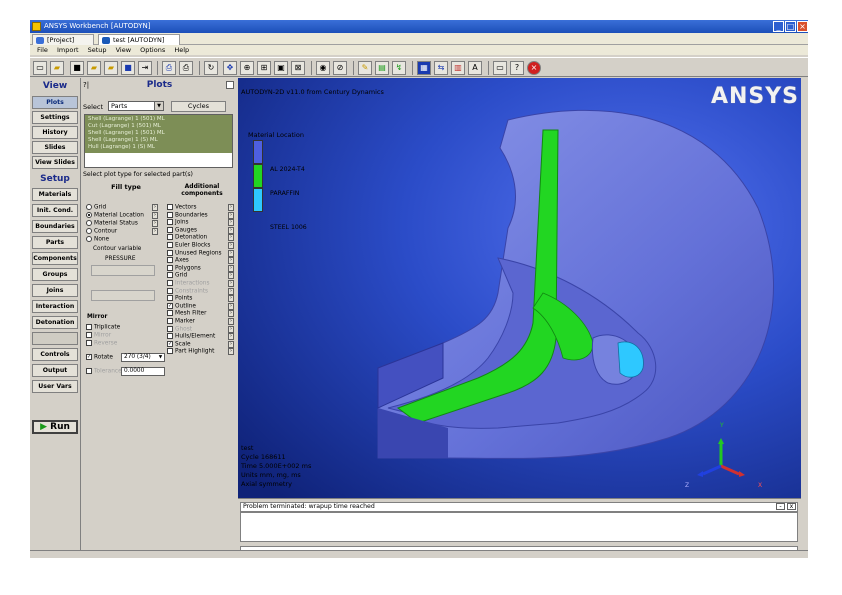 The image size is (842, 595). I want to click on radio-none, so click(89, 239).